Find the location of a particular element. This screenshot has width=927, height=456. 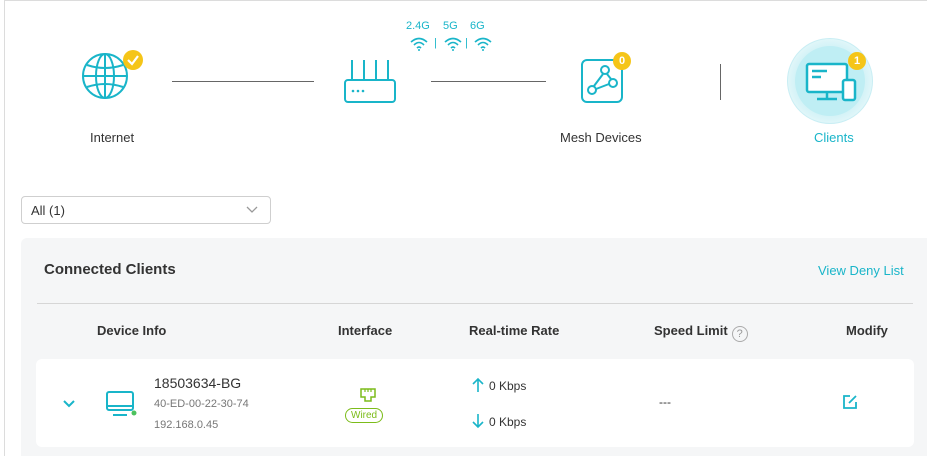

speed-limit-value: --- is located at coordinates (665, 402).